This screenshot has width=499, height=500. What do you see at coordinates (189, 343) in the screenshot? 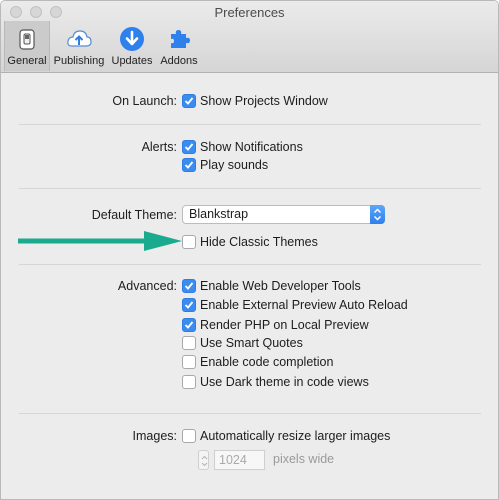
I see `use-smart-quotes-checkbox` at bounding box center [189, 343].